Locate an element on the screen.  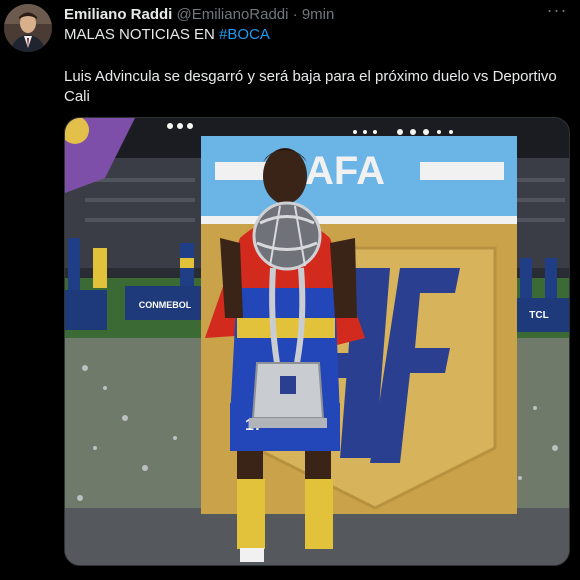
author-name: Emiliano Raddi is located at coordinates (118, 14).